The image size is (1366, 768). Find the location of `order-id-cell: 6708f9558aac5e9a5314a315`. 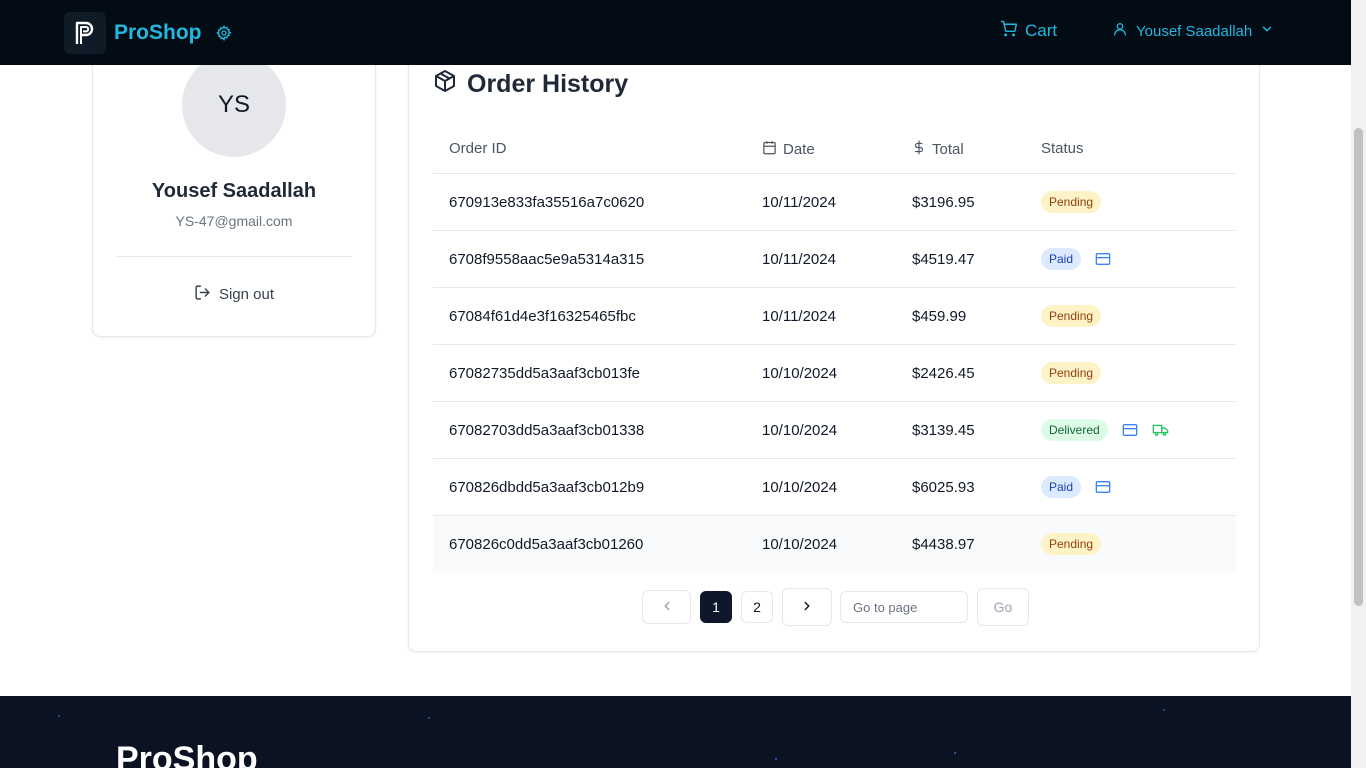

order-id-cell: 6708f9558aac5e9a5314a315 is located at coordinates (546, 259).